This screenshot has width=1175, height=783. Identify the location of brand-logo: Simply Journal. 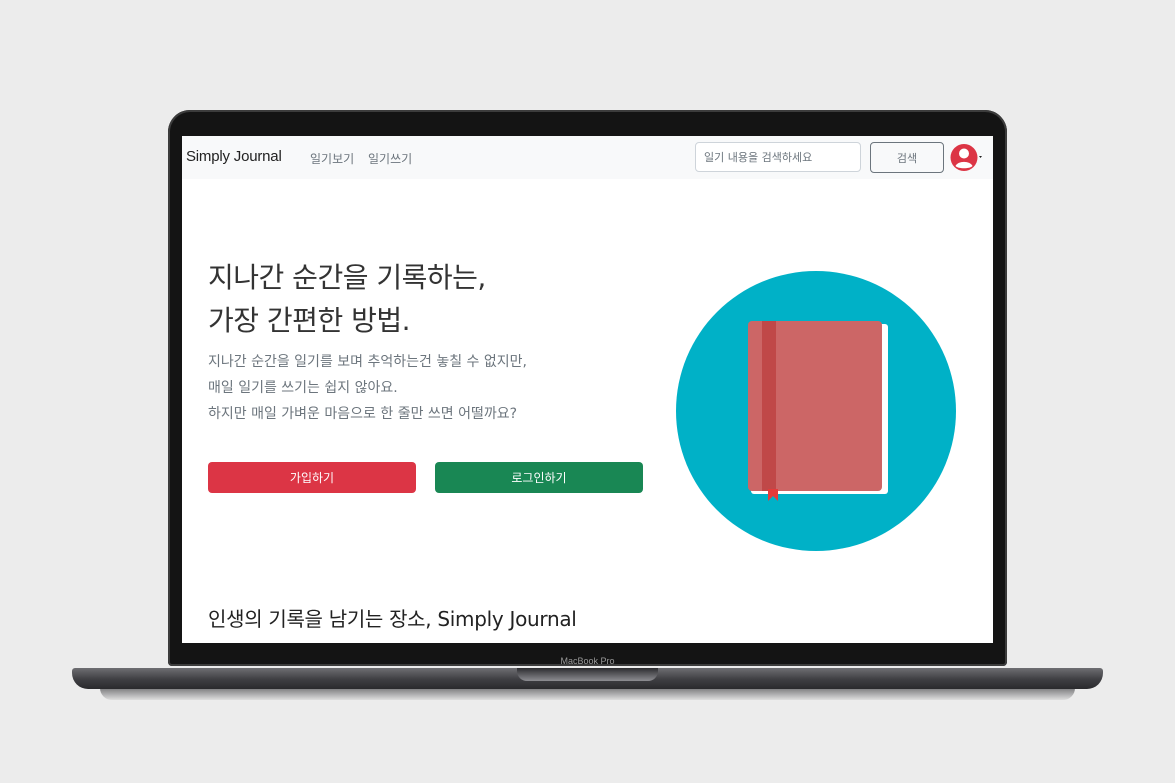
(234, 156).